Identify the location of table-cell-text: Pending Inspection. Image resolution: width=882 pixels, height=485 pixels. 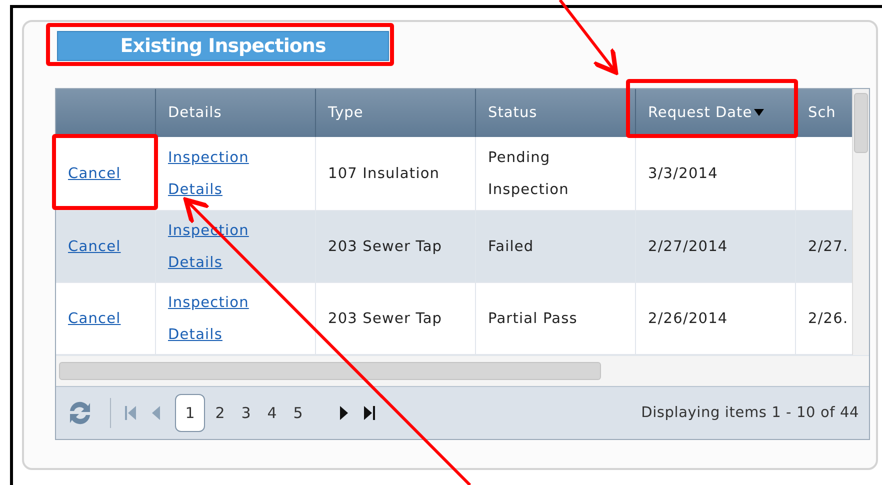
(529, 174).